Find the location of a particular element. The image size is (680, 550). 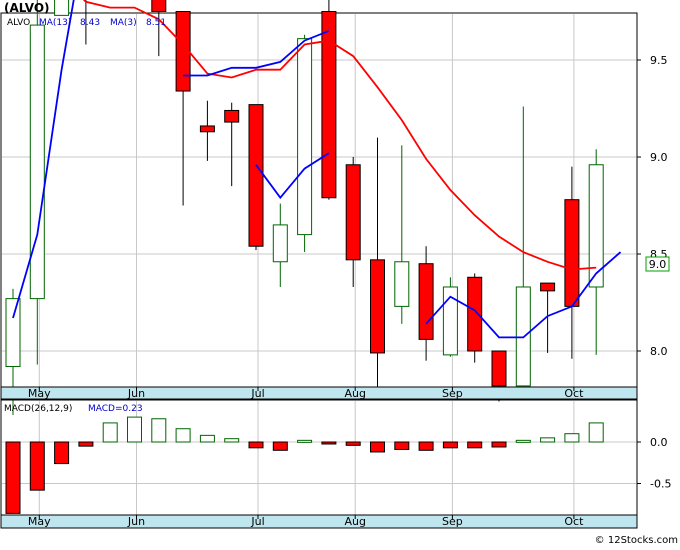

macd-y-tick-label-0.0: 0.0 is located at coordinates (659, 442).